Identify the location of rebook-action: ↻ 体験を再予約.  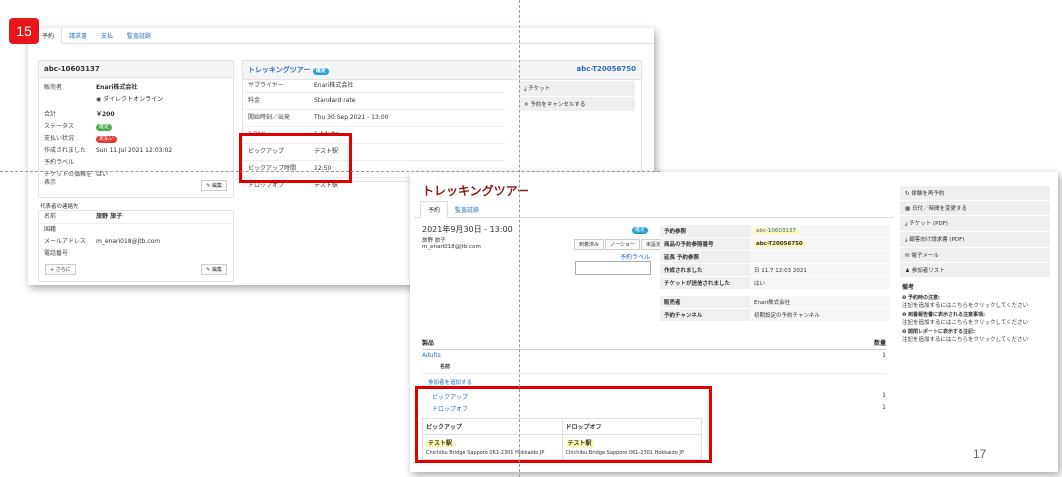
(975, 193).